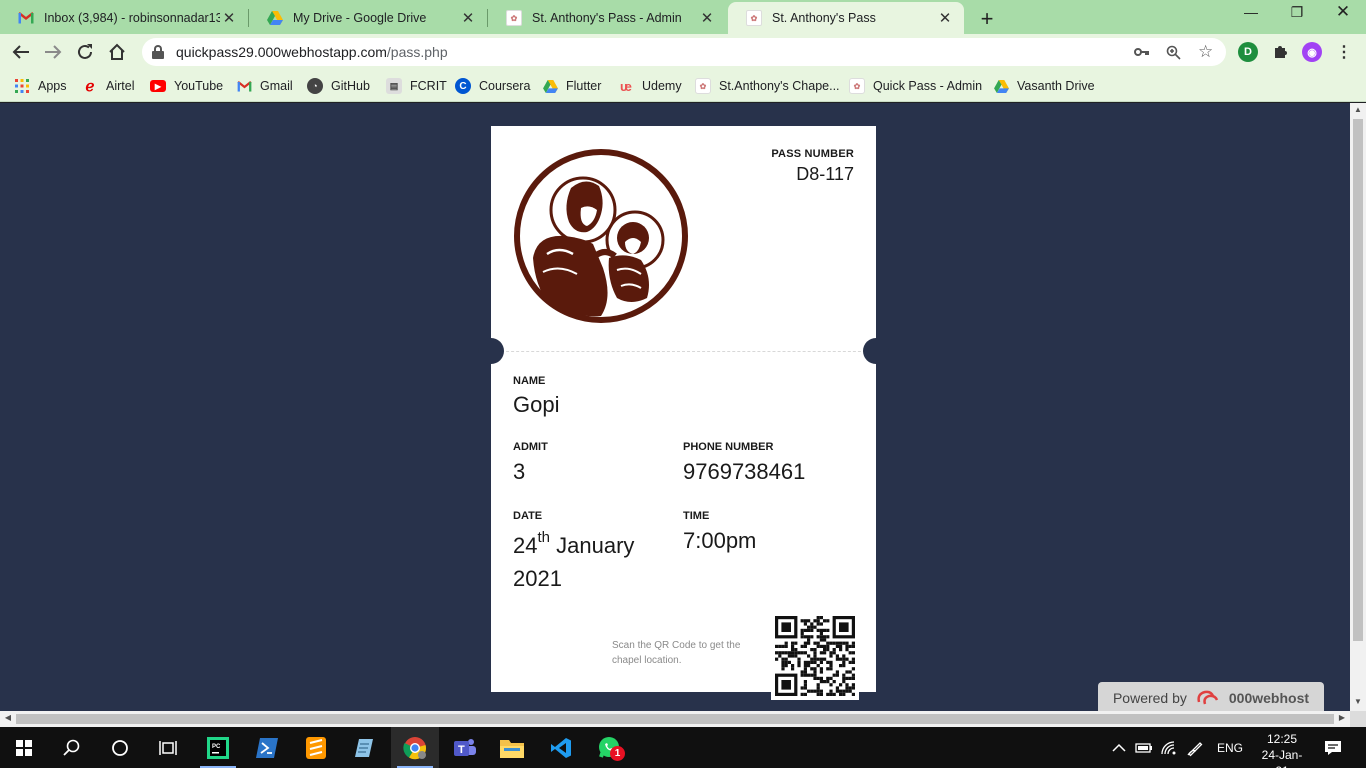  Describe the element at coordinates (264, 86) in the screenshot. I see `bookmark-gmail: Gmail` at that location.